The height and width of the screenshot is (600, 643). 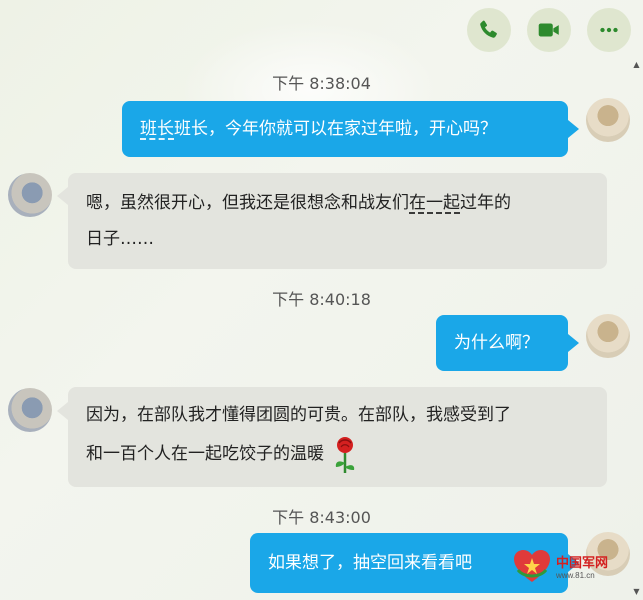 I want to click on message-text: 班长，今年你就可以在家过年啦，开心吗？, so click(x=335, y=129).